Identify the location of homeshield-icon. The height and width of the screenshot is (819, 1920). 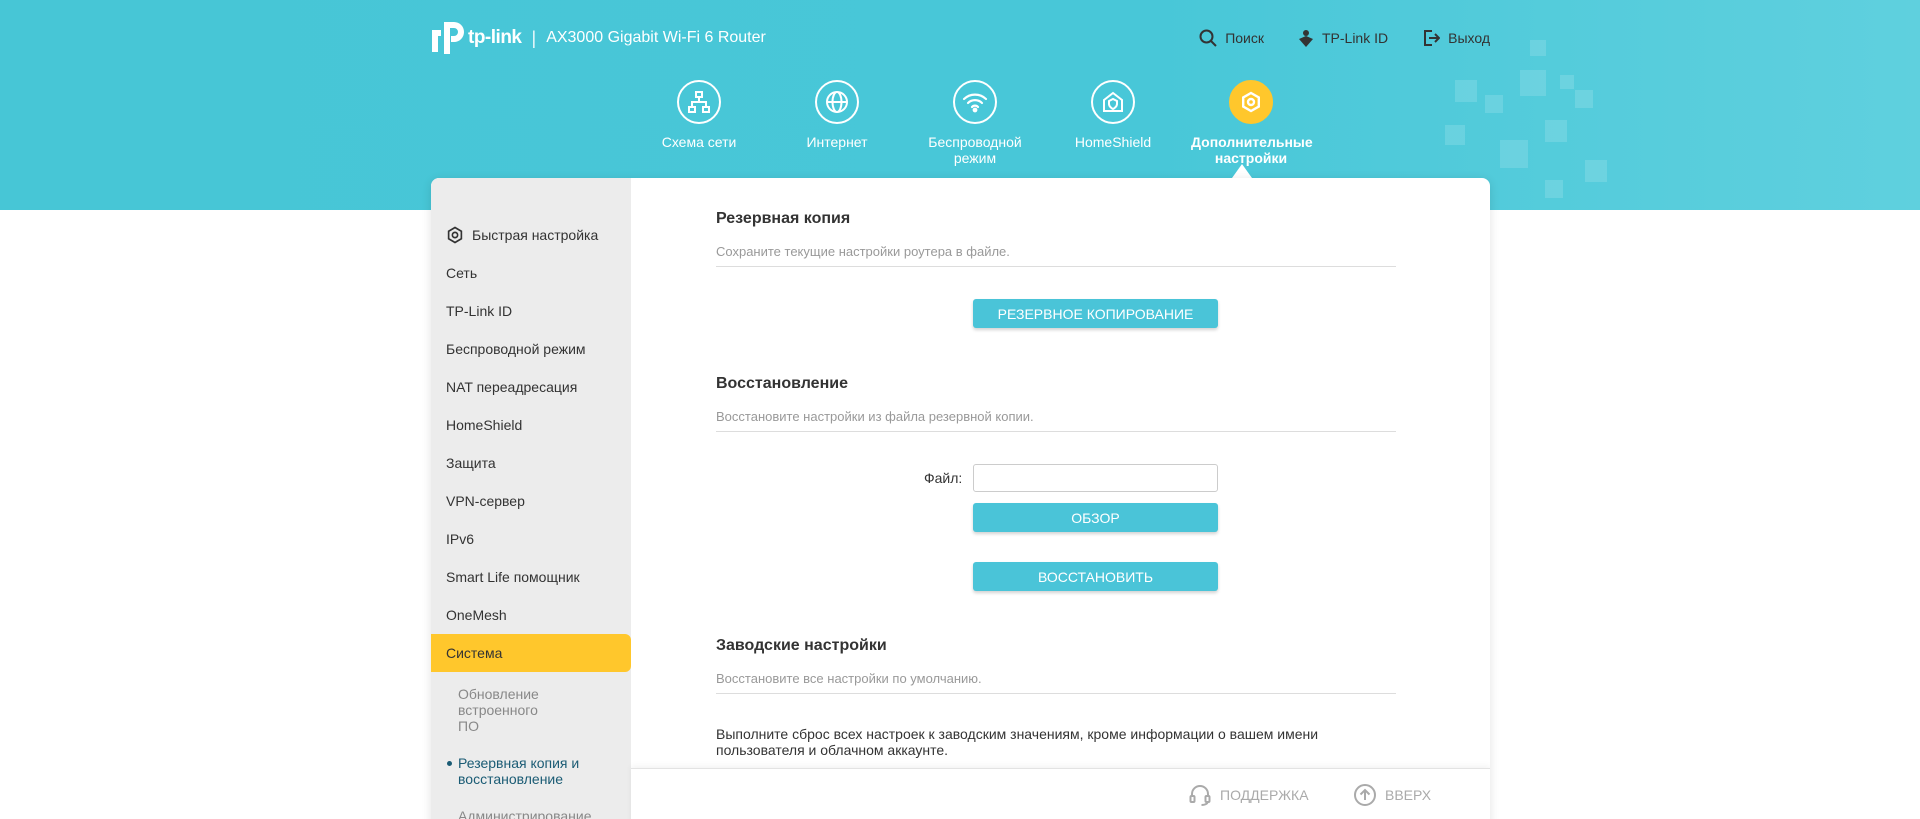
(1113, 102).